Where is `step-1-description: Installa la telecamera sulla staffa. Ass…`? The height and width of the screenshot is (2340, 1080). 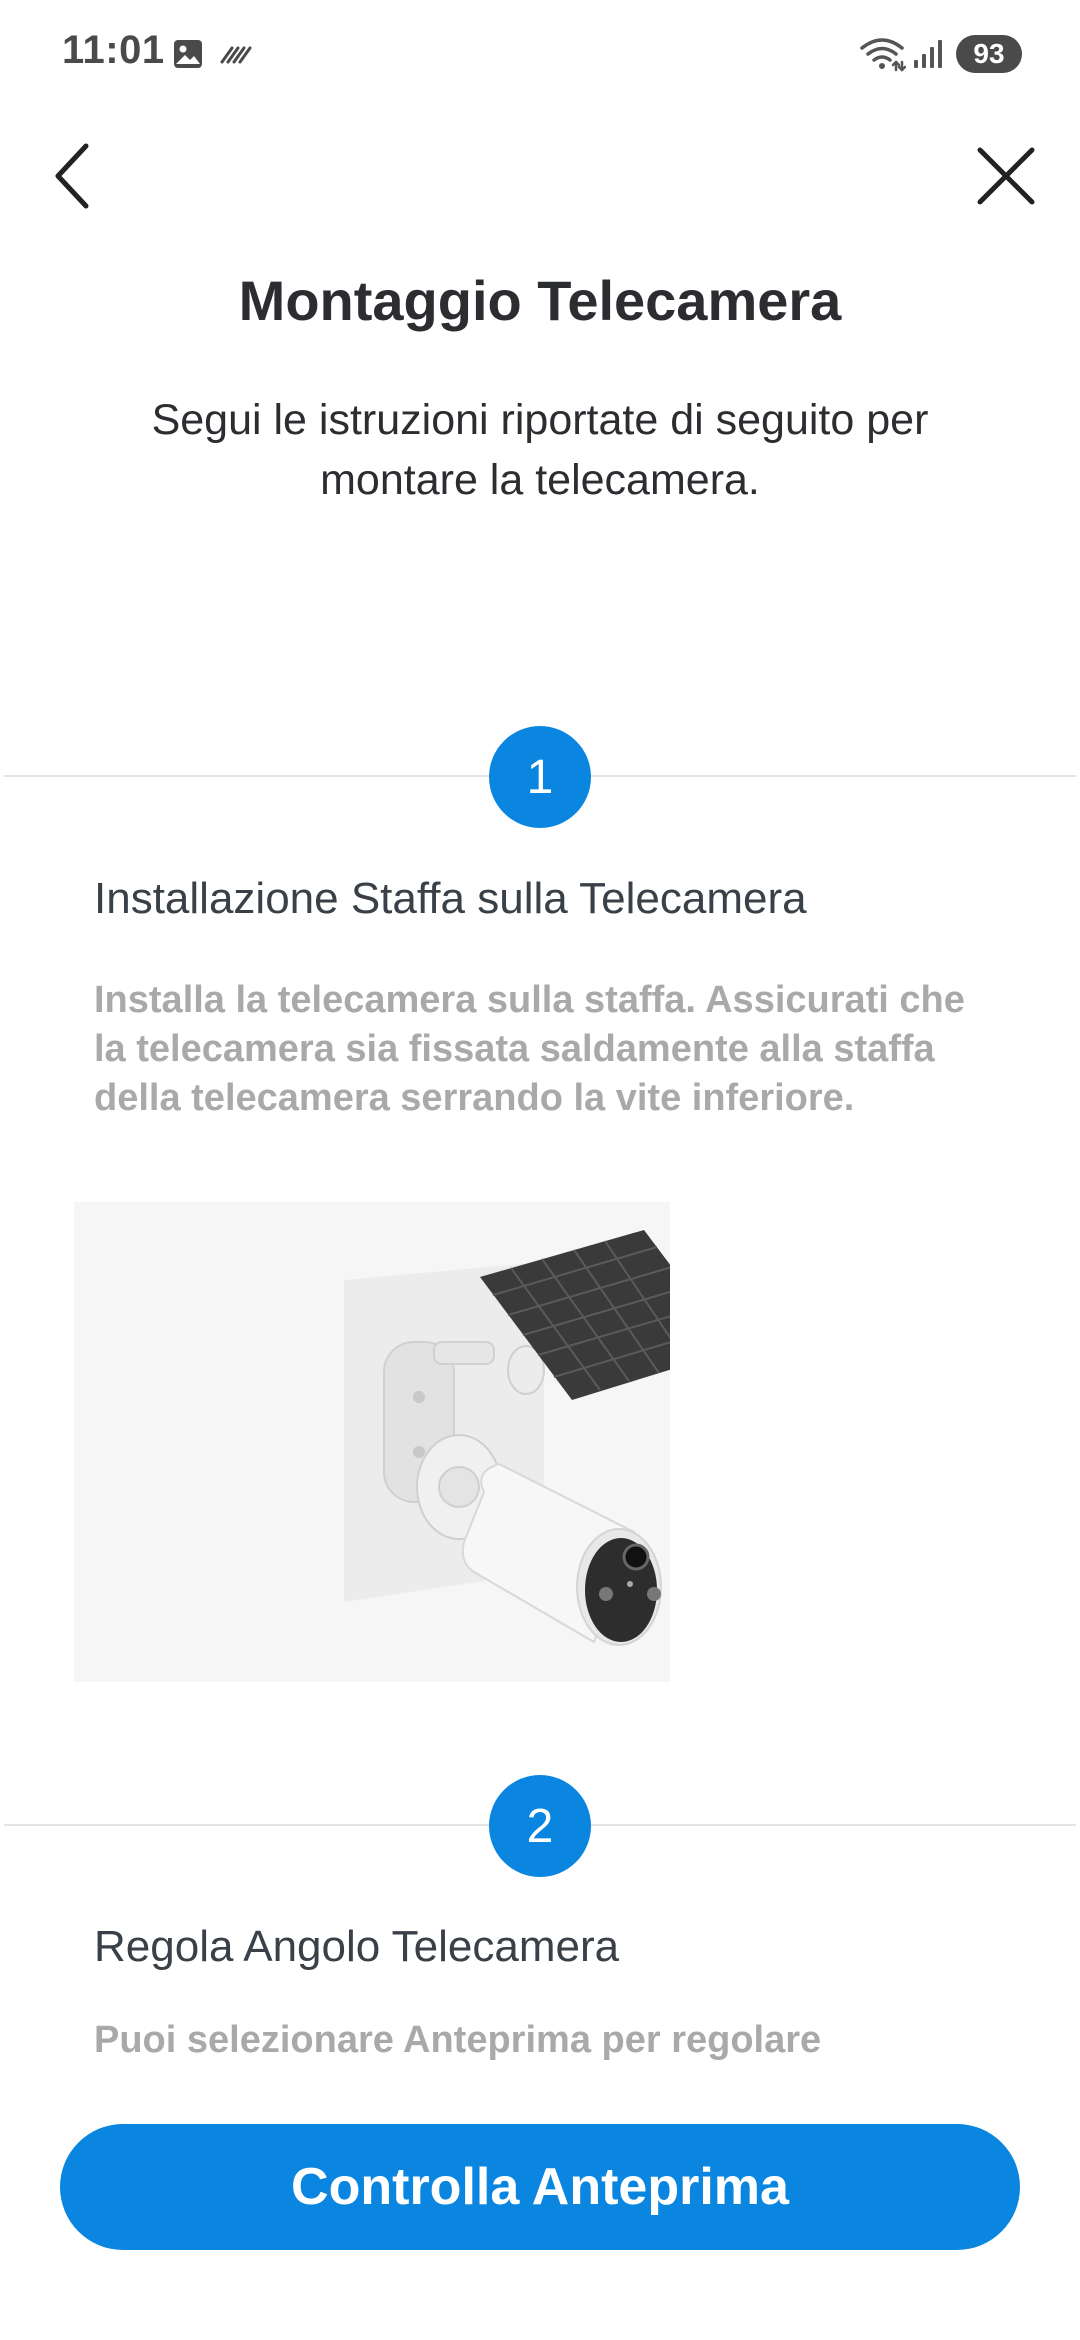
step-1-description: Installa la telecamera sulla staffa. Ass… is located at coordinates (529, 1049).